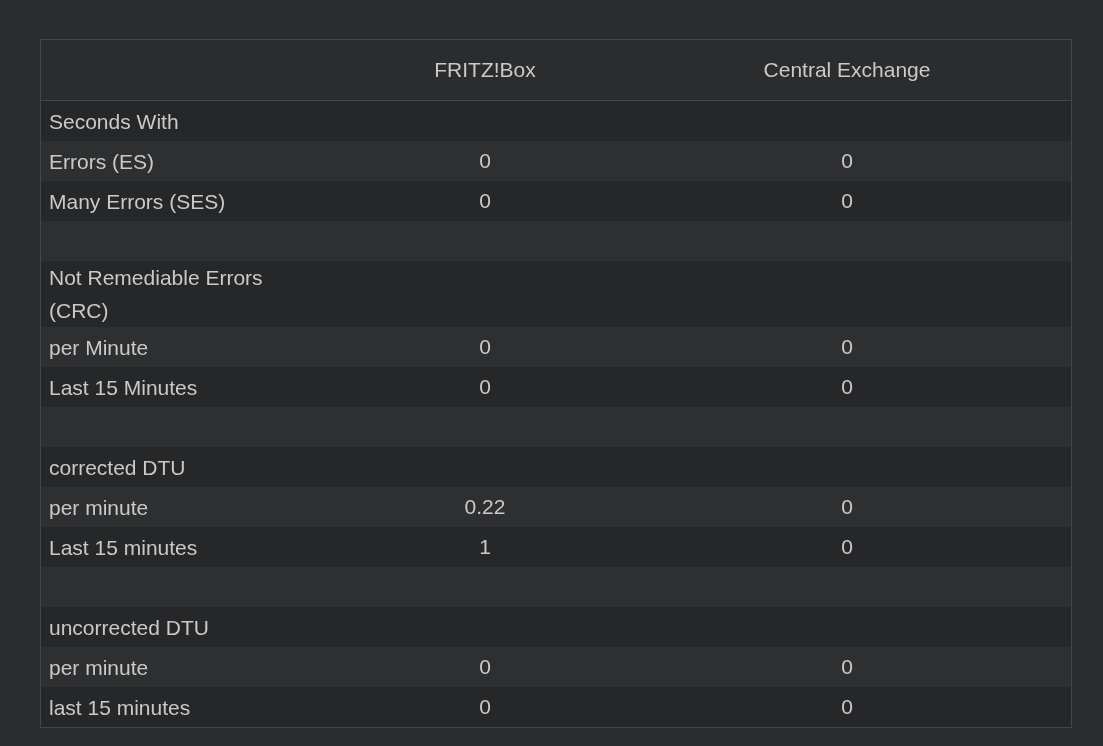 The image size is (1103, 746). Describe the element at coordinates (123, 547) in the screenshot. I see `row-label: Last 15 minutes` at that location.